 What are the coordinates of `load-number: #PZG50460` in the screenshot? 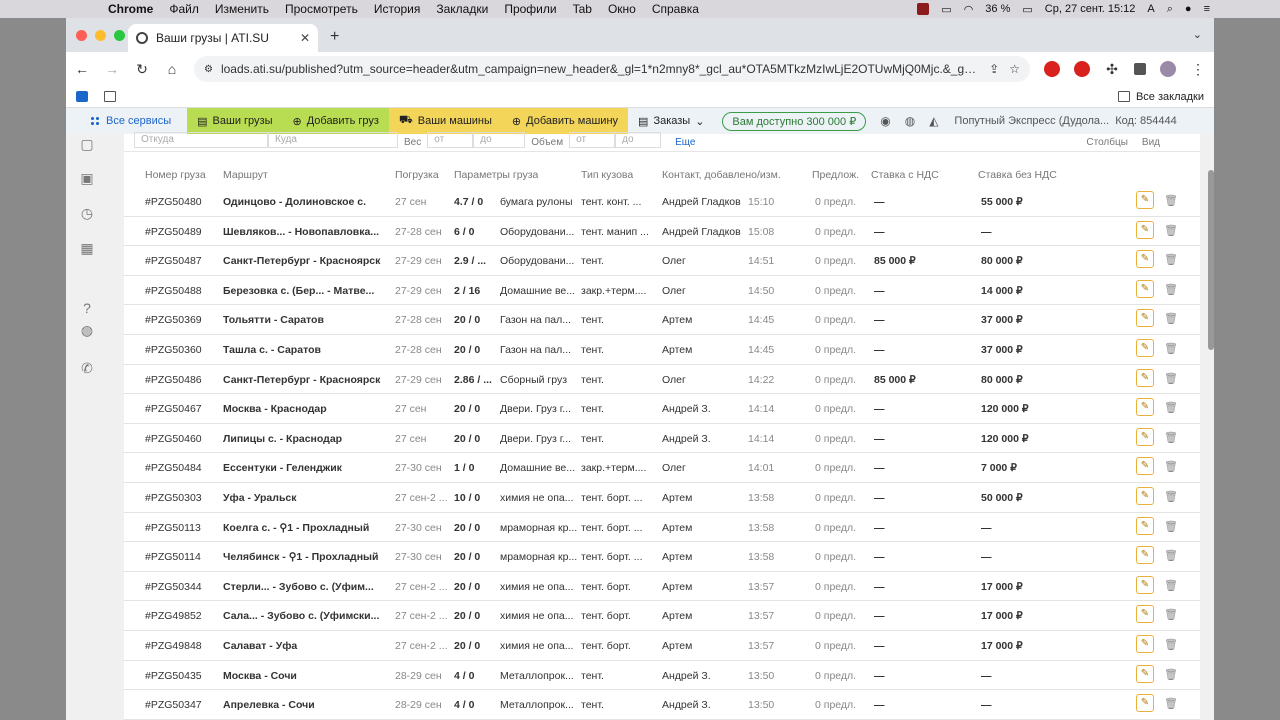 It's located at (183, 439).